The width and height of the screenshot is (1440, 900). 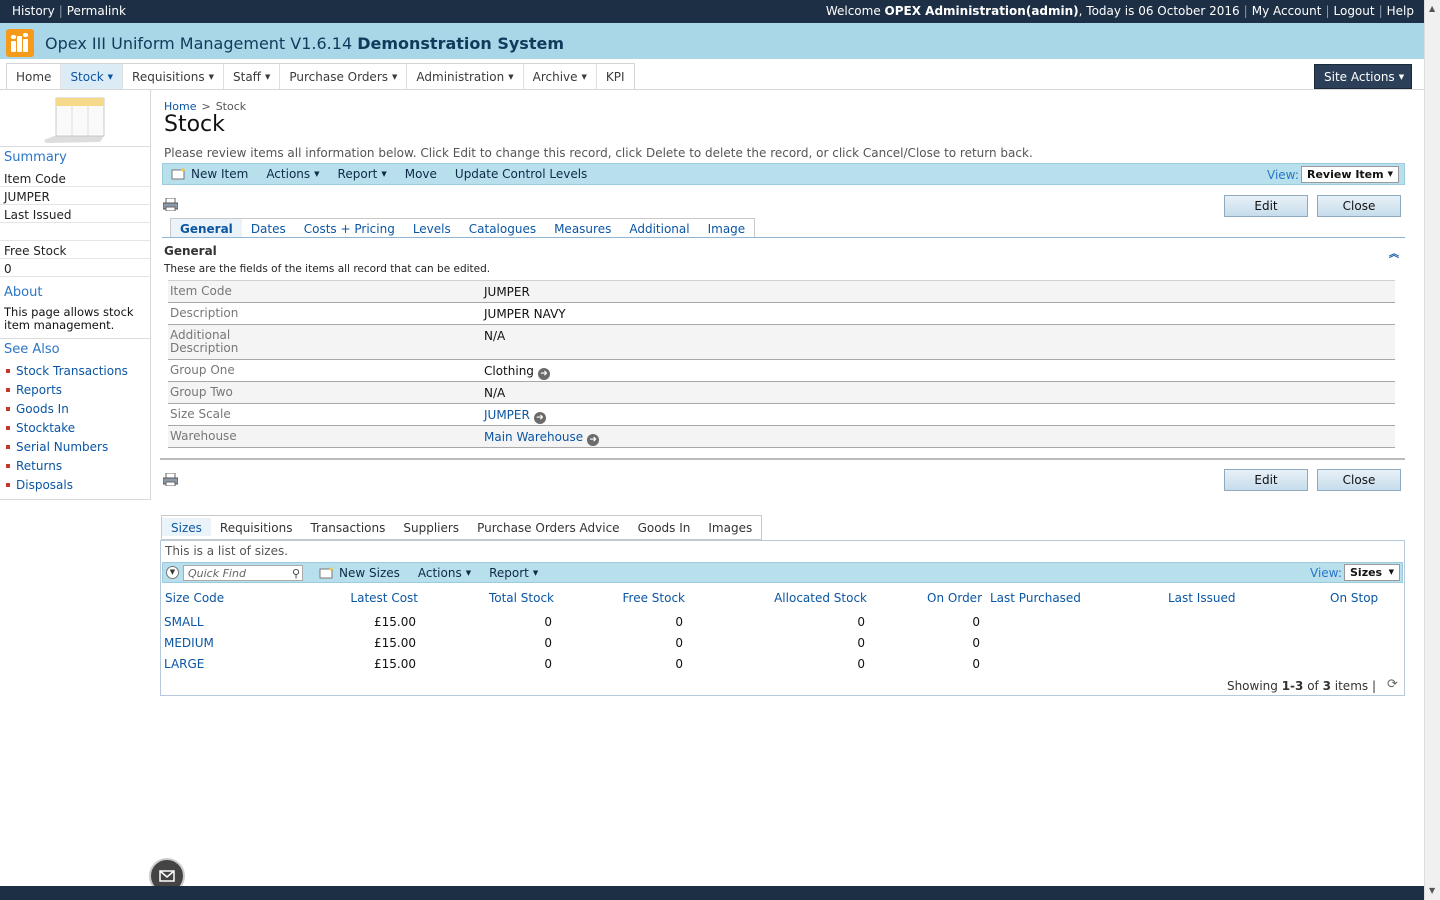 What do you see at coordinates (432, 228) in the screenshot?
I see `tab-levels: Levels` at bounding box center [432, 228].